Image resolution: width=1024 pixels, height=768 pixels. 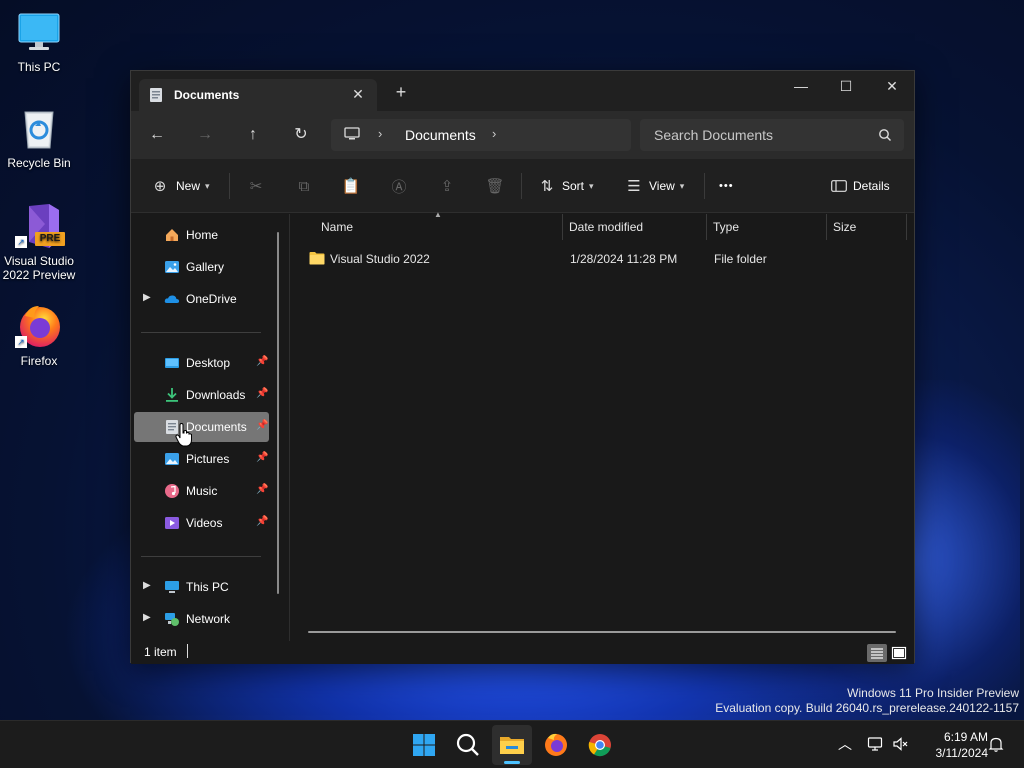 What do you see at coordinates (634, 186) in the screenshot?
I see `view-icon: ☰` at bounding box center [634, 186].